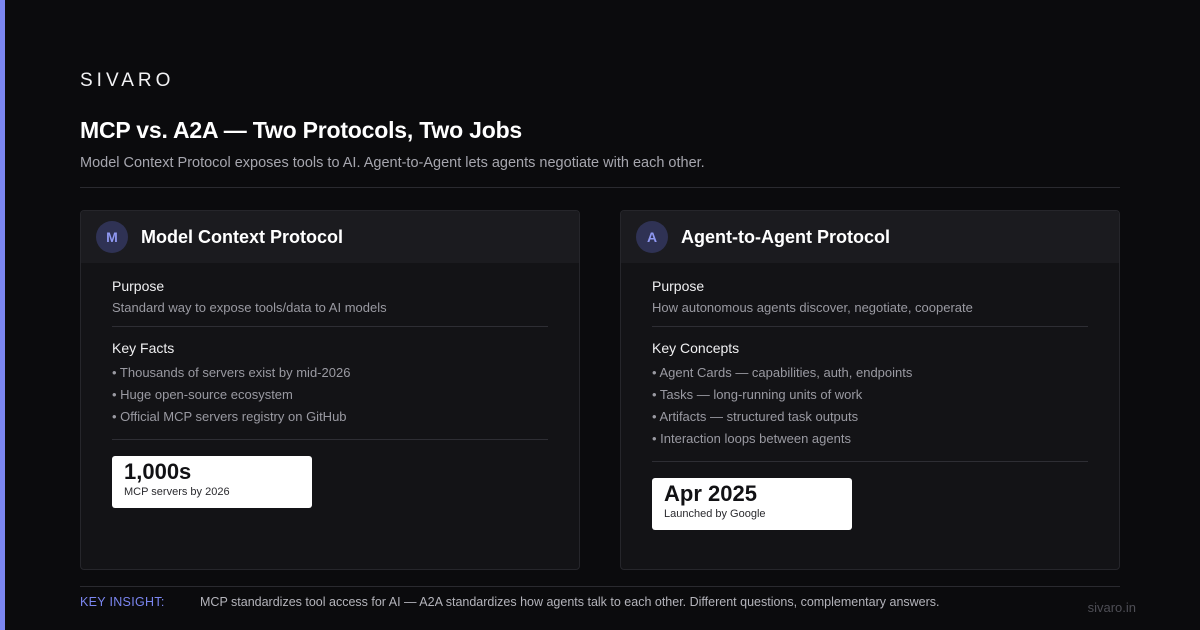 Image resolution: width=1200 pixels, height=630 pixels. I want to click on key-insight-label: KEY INSIGHT:, so click(122, 602).